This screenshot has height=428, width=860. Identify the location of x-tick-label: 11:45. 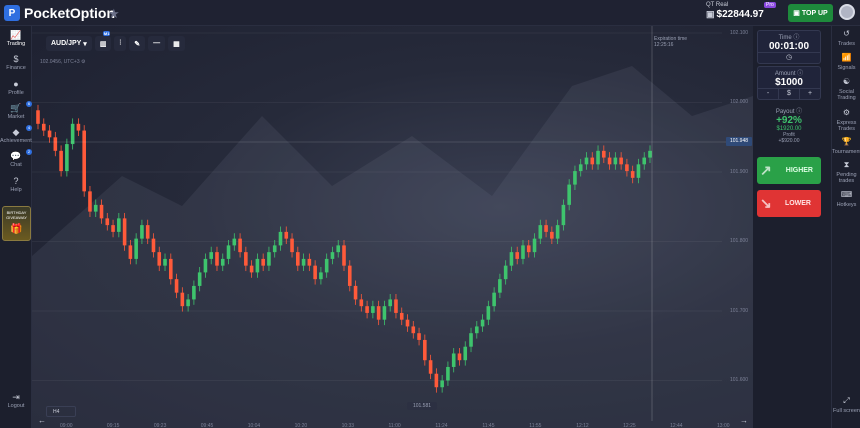
(488, 425).